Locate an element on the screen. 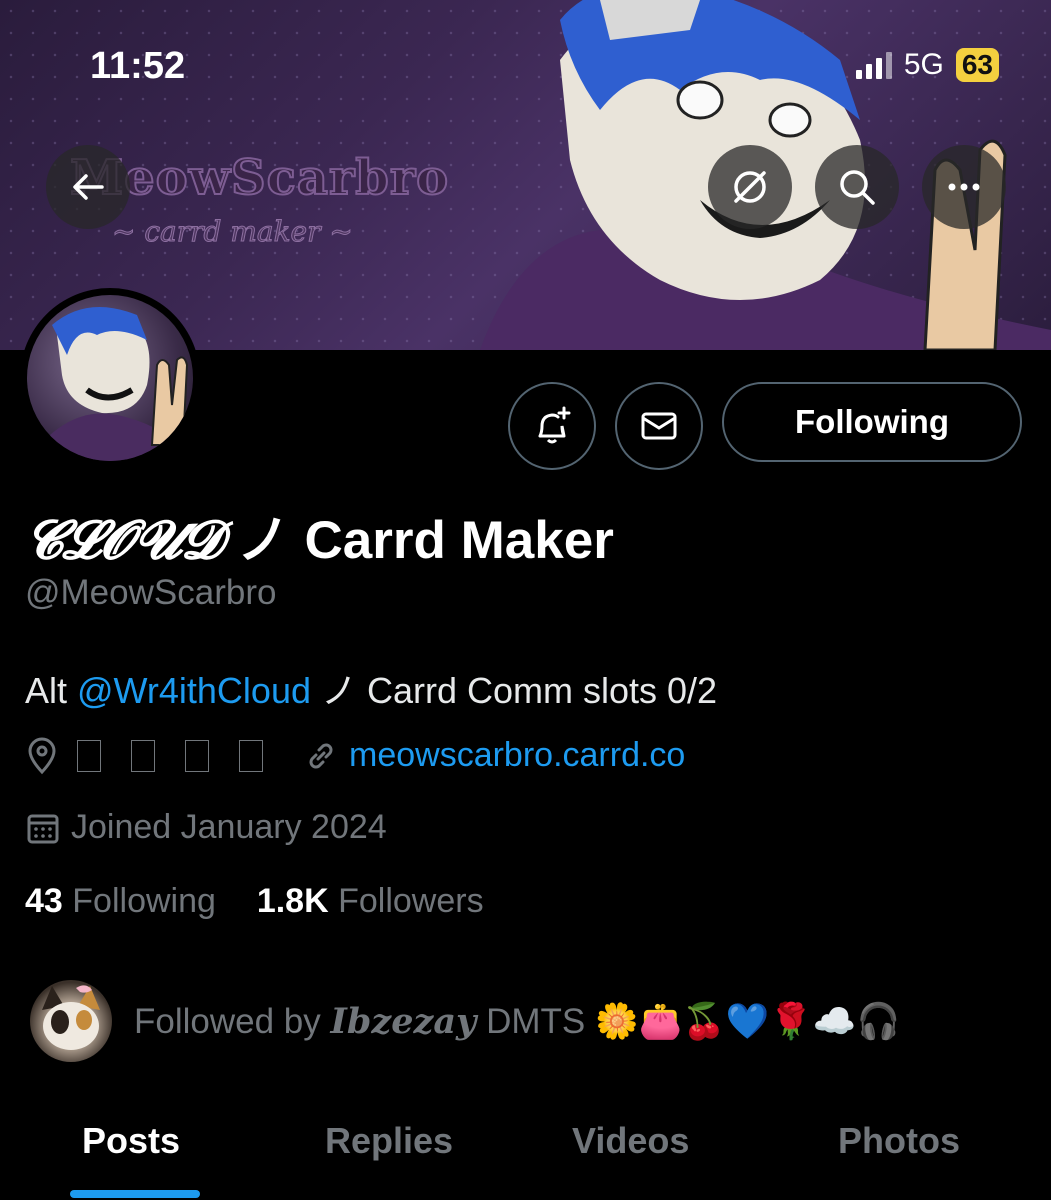  display-name-fancy: 𝓒𝓛𝓞𝓤𝓓 is located at coordinates (124, 540).